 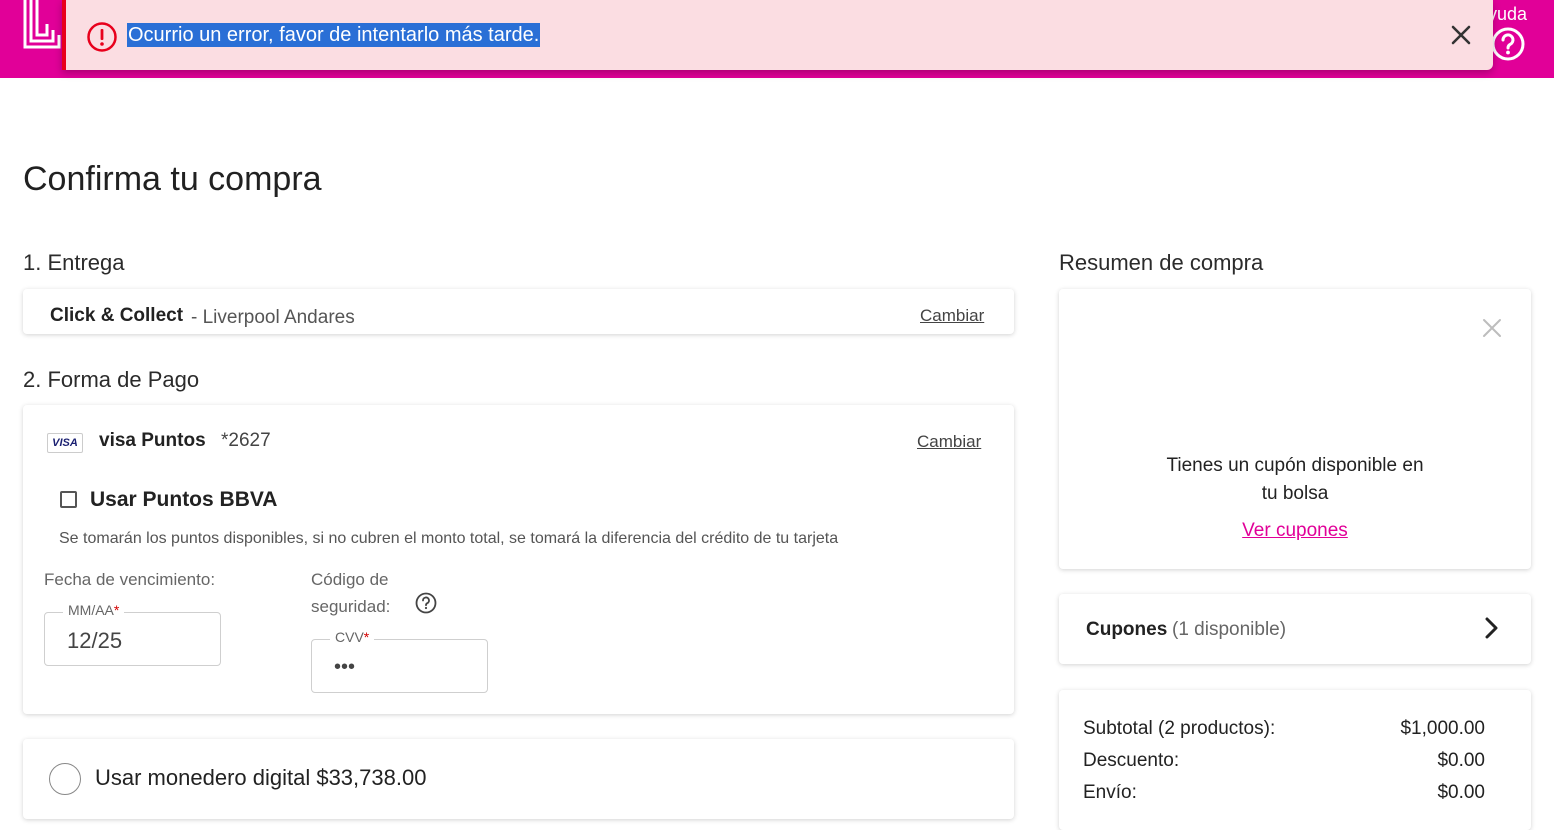 I want to click on chevron-right-icon, so click(x=1491, y=628).